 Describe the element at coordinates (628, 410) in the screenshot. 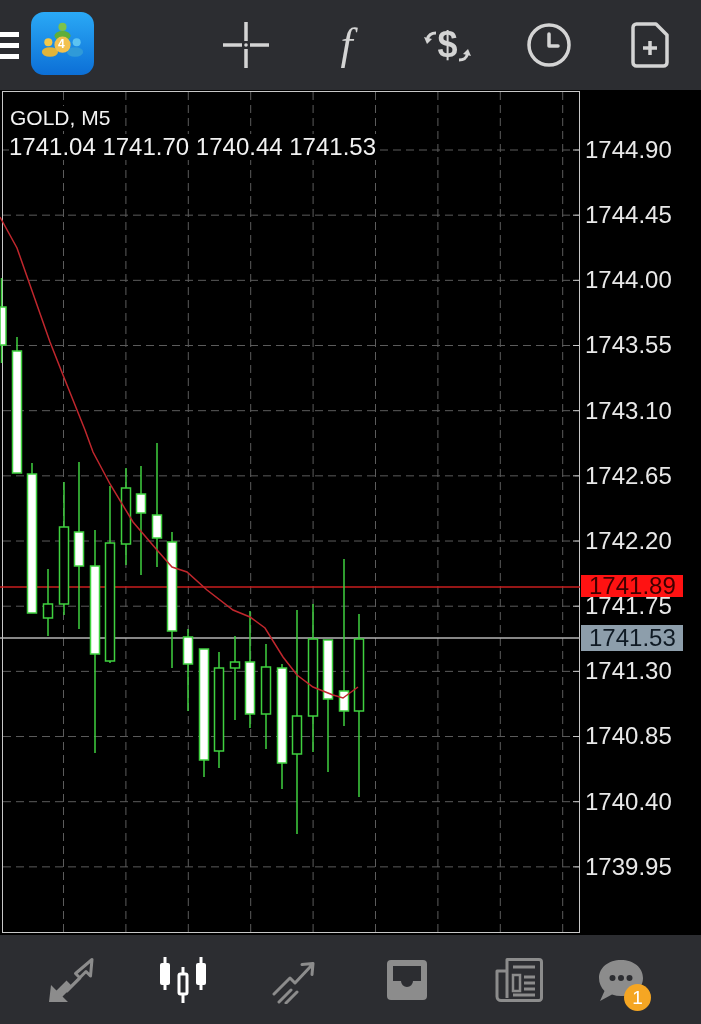

I see `price-axis-label: 1743.10` at that location.